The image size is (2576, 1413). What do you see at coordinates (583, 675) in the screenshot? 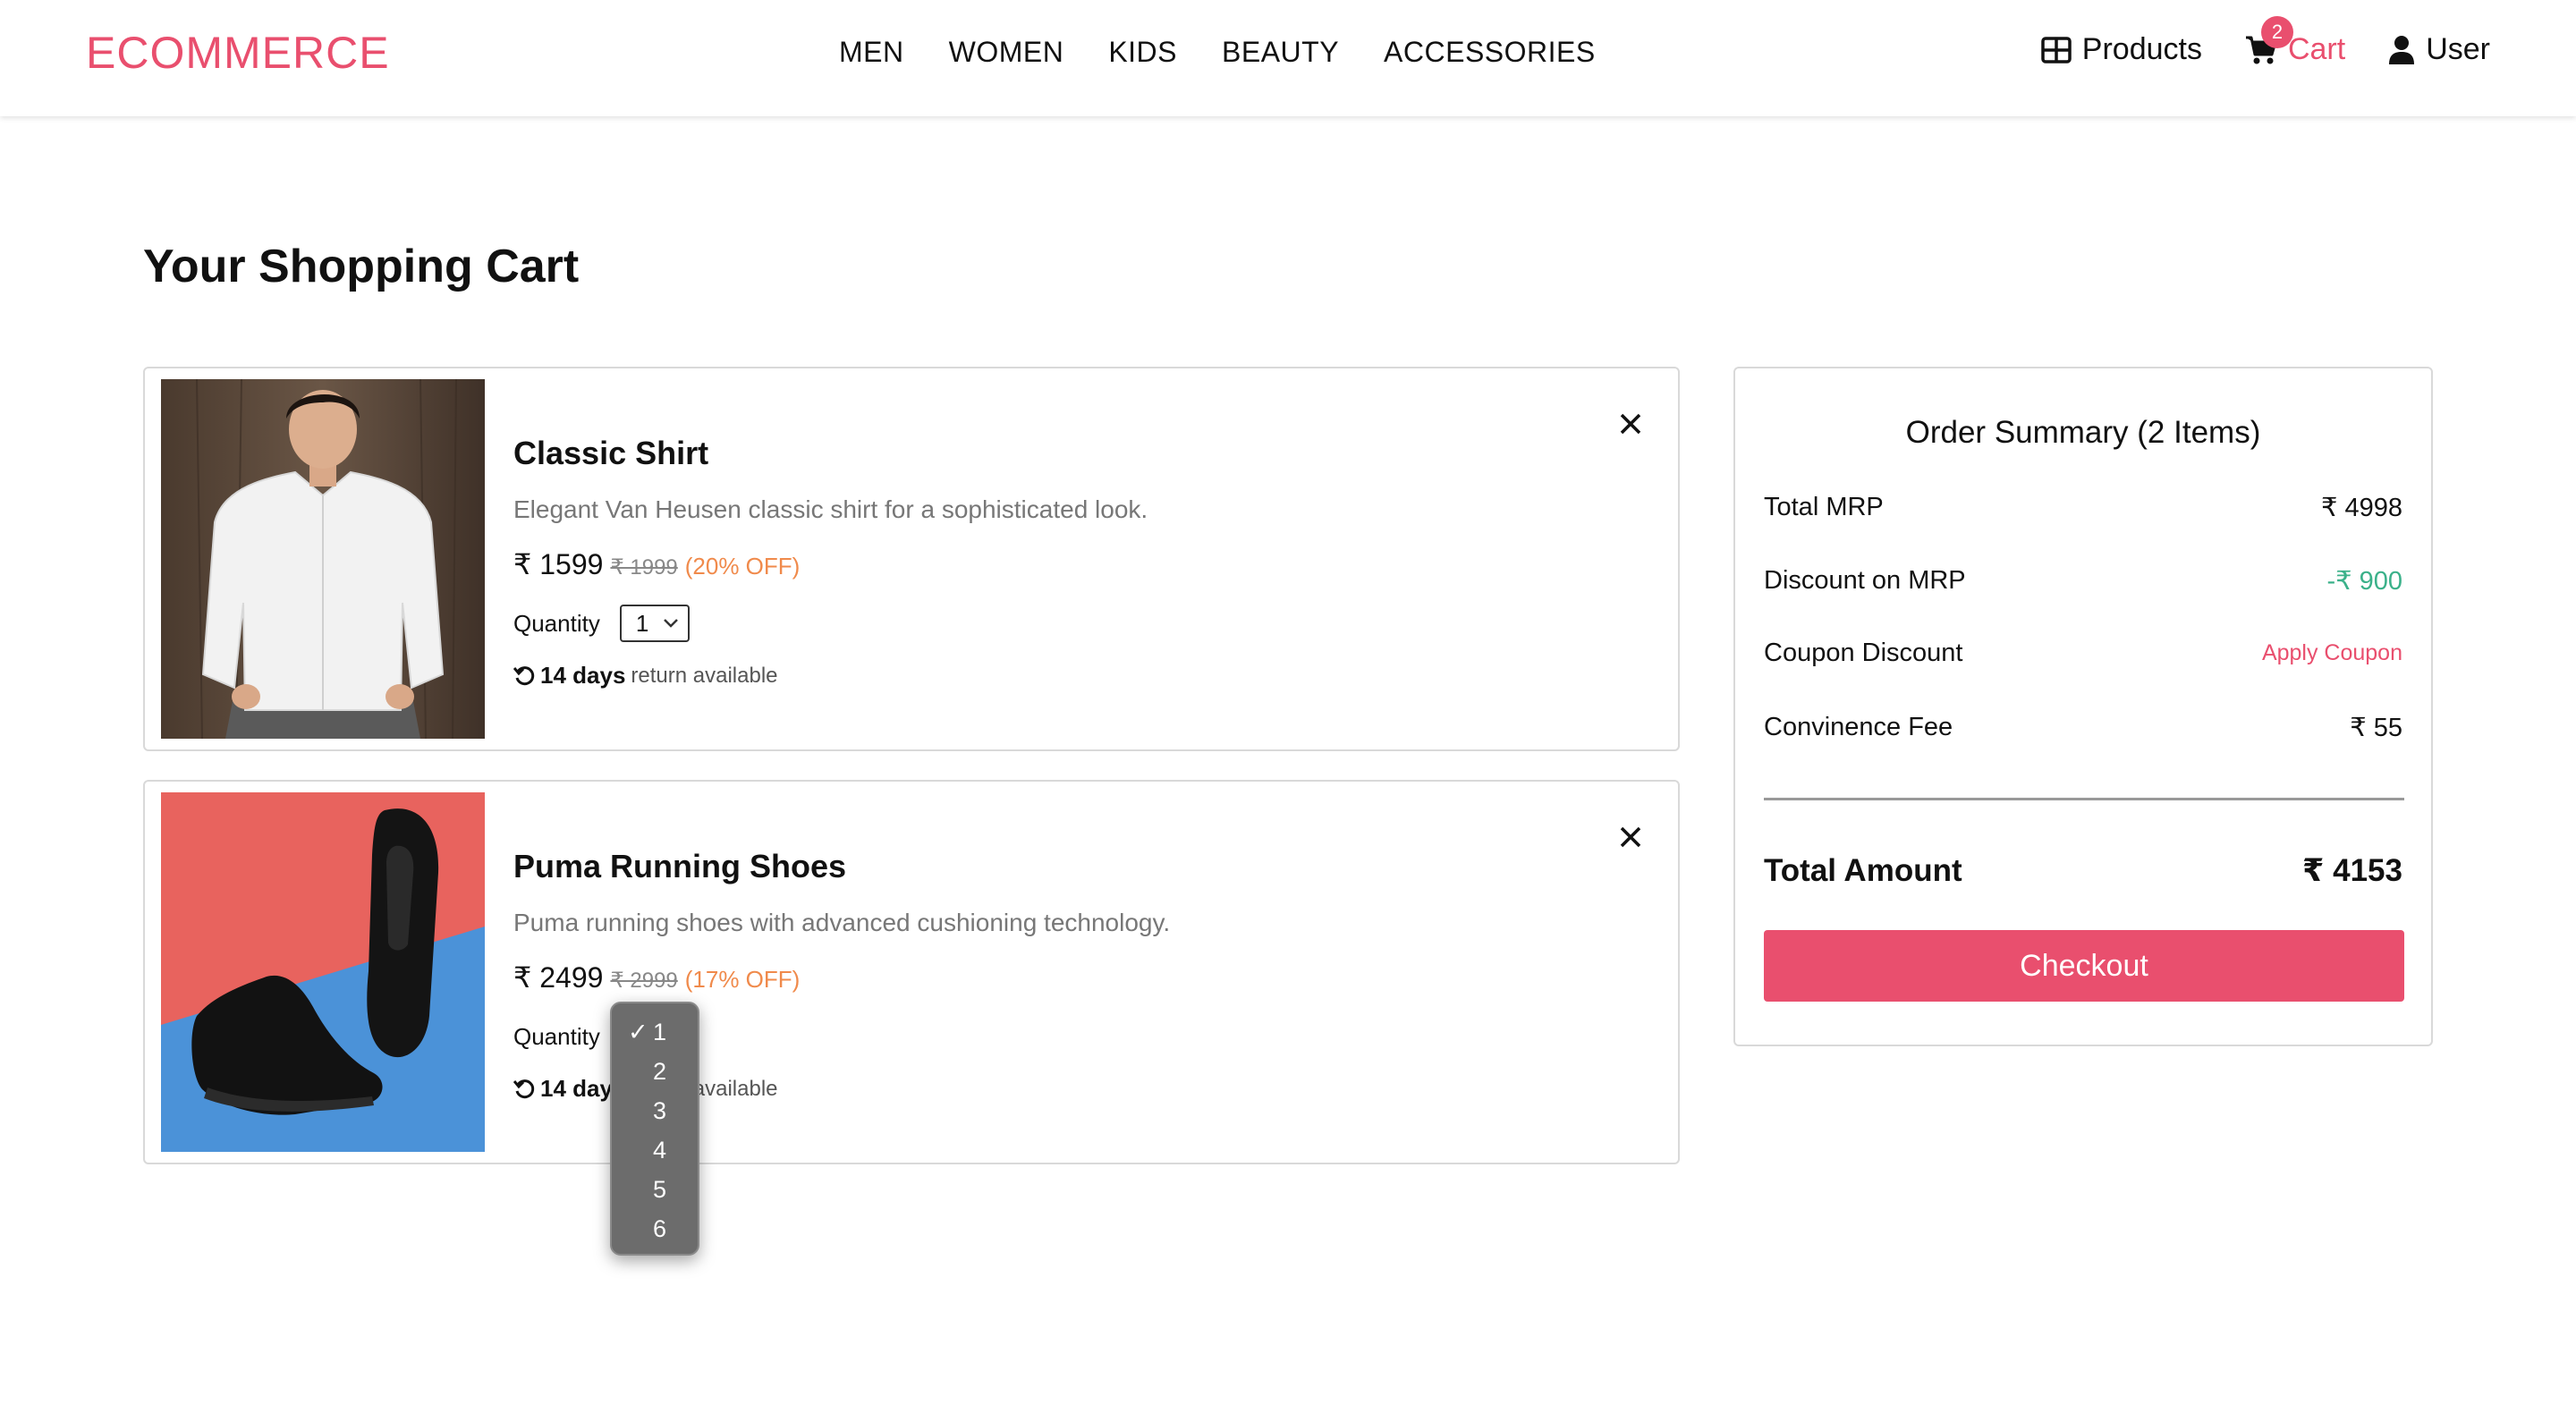
I see `return-days: 14 days` at bounding box center [583, 675].